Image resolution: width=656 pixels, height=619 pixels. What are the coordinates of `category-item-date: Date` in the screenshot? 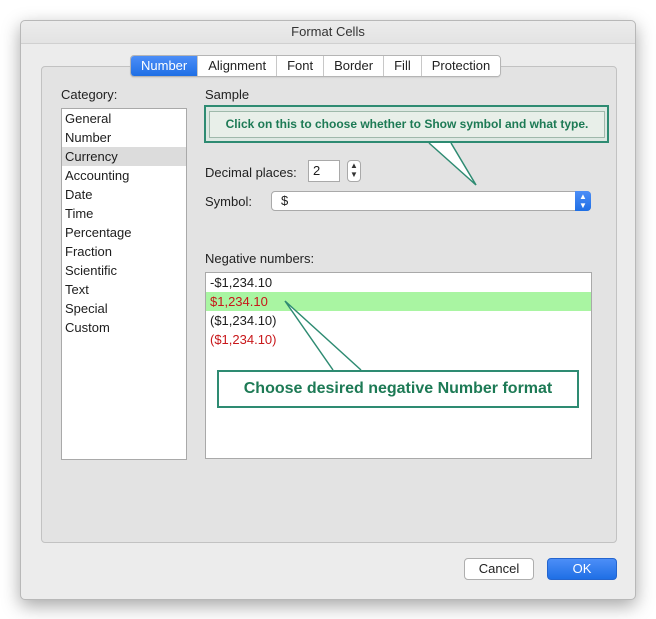 It's located at (124, 194).